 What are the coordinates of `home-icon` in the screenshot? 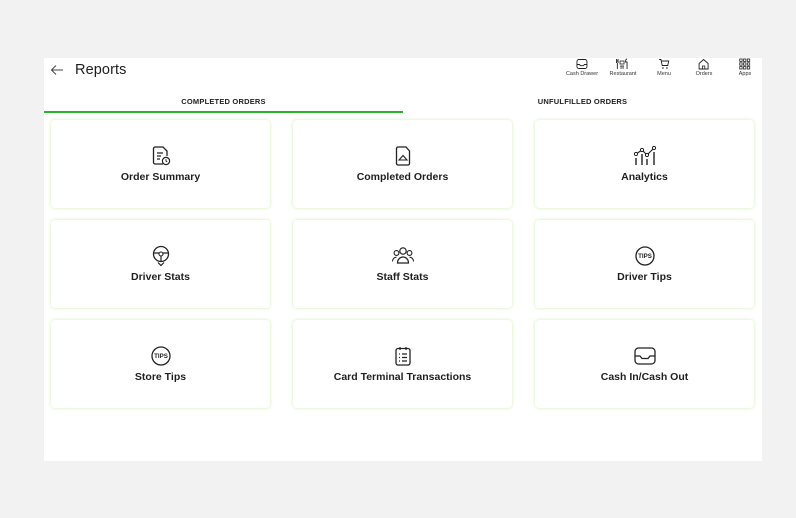 It's located at (704, 64).